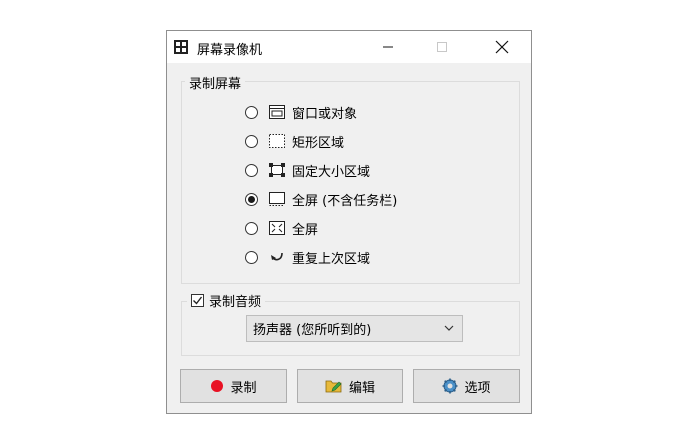  I want to click on record-button: 录制, so click(233, 386).